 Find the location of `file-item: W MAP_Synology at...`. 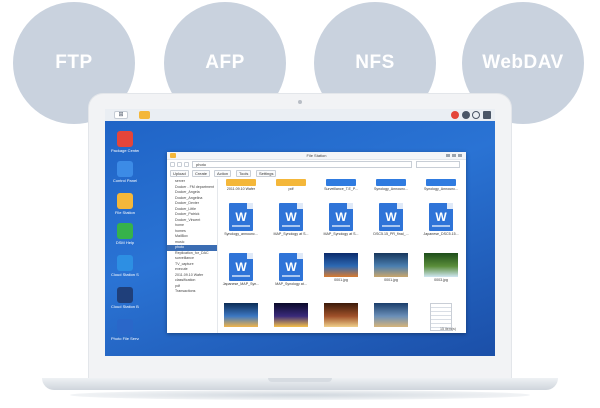

file-item: W MAP_Synology at... is located at coordinates (291, 269).